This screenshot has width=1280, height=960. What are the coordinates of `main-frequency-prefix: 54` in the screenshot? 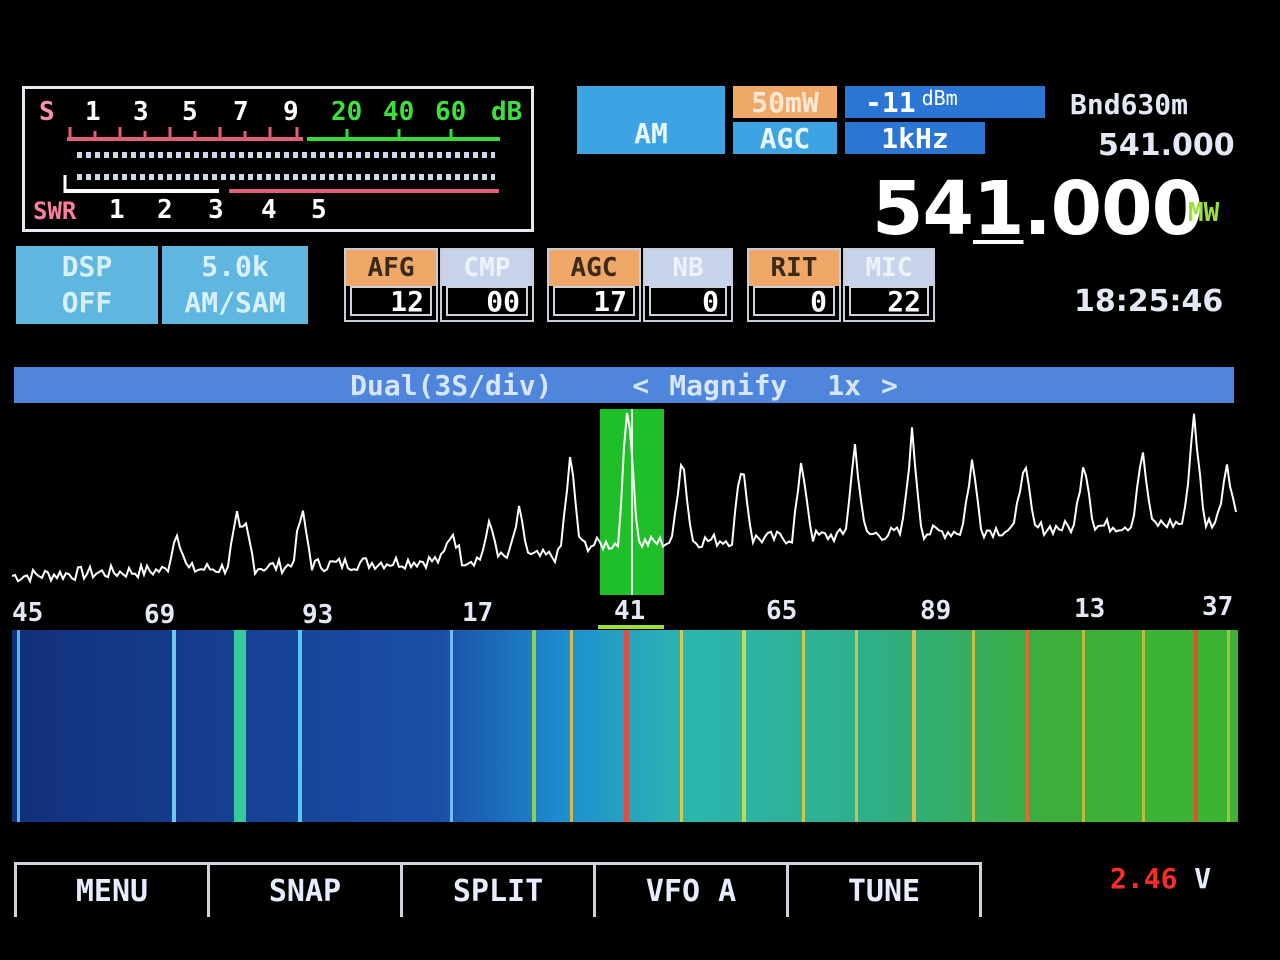 It's located at (923, 209).